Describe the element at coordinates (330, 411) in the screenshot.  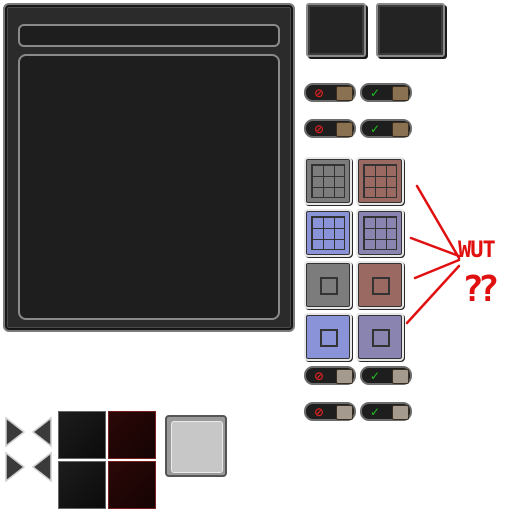
I see `deny-toggle-4: ⊘` at that location.